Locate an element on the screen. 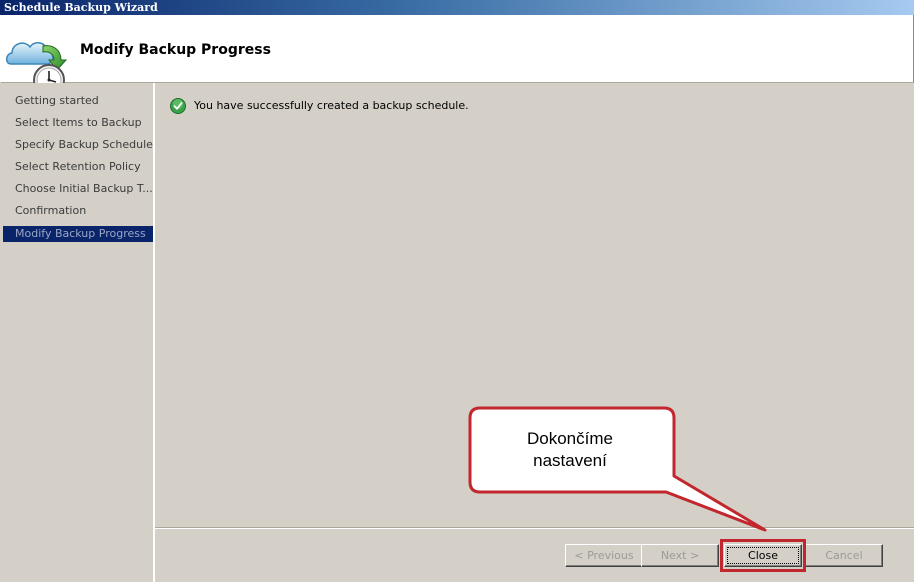 Image resolution: width=914 pixels, height=582 pixels. footer-divider is located at coordinates (534, 528).